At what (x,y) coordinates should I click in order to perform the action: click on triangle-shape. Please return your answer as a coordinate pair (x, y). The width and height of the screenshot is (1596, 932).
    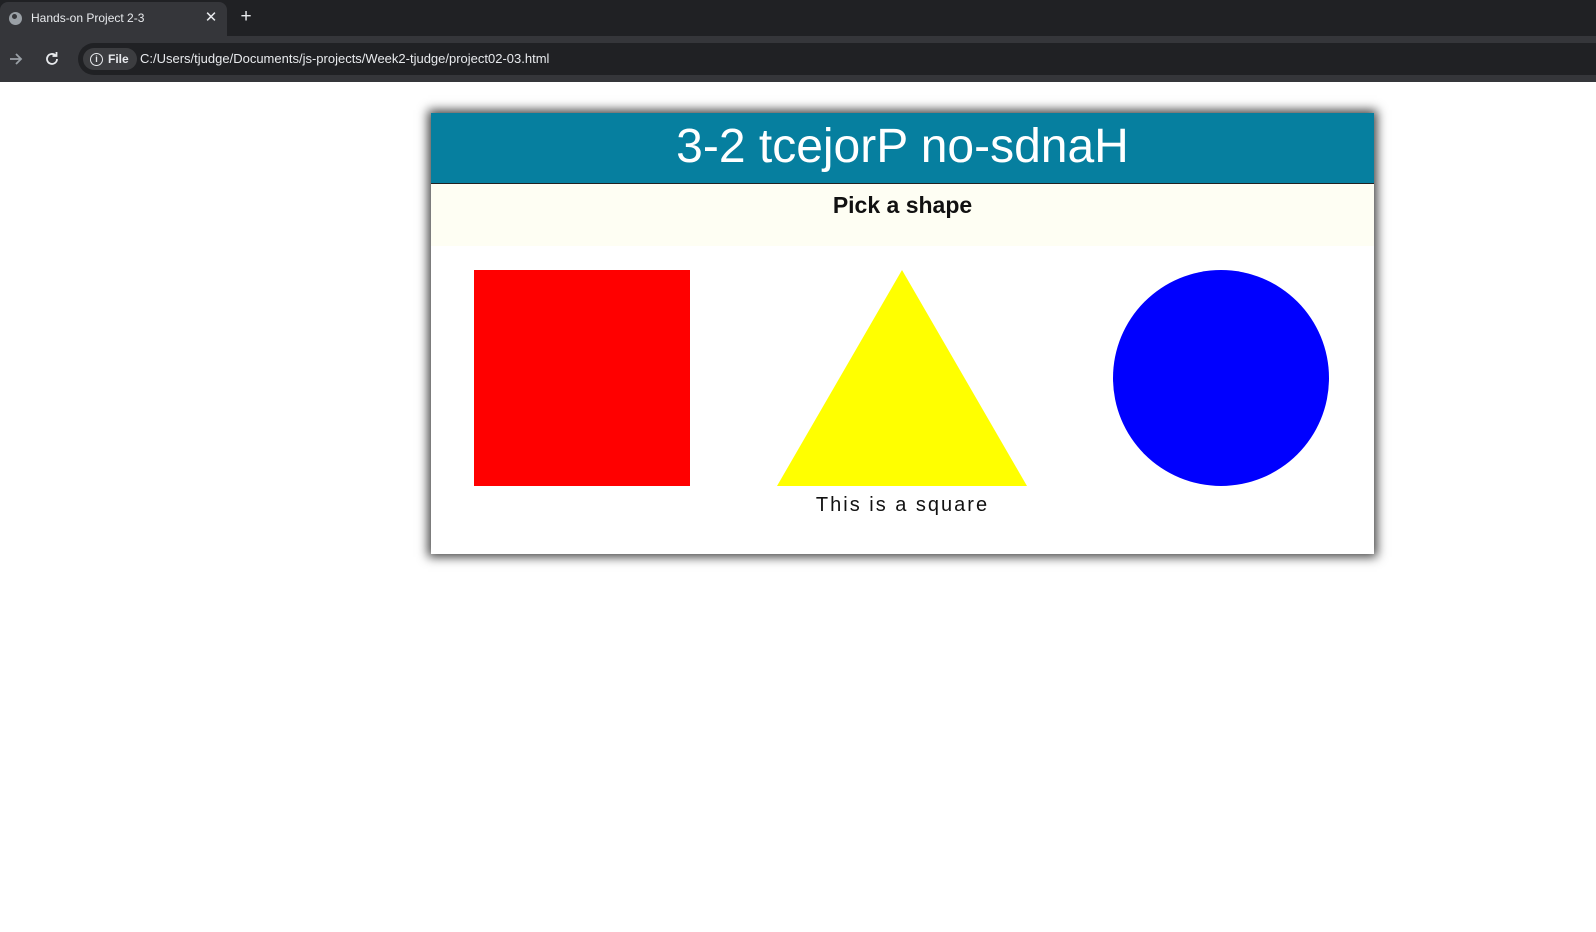
    Looking at the image, I should click on (902, 378).